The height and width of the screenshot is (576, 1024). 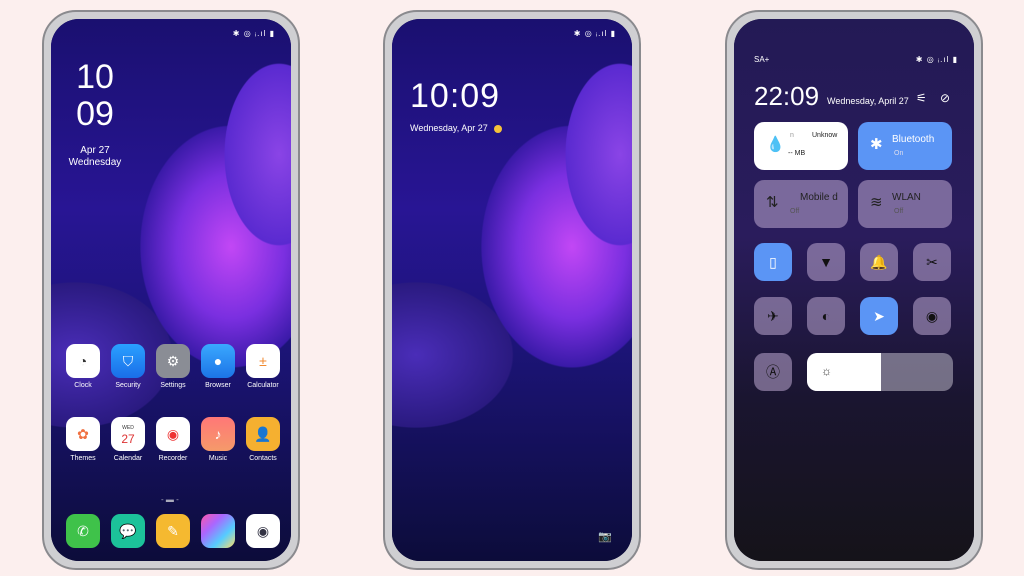 What do you see at coordinates (605, 536) in the screenshot?
I see `camera-shortcut-icon: 📷` at bounding box center [605, 536].